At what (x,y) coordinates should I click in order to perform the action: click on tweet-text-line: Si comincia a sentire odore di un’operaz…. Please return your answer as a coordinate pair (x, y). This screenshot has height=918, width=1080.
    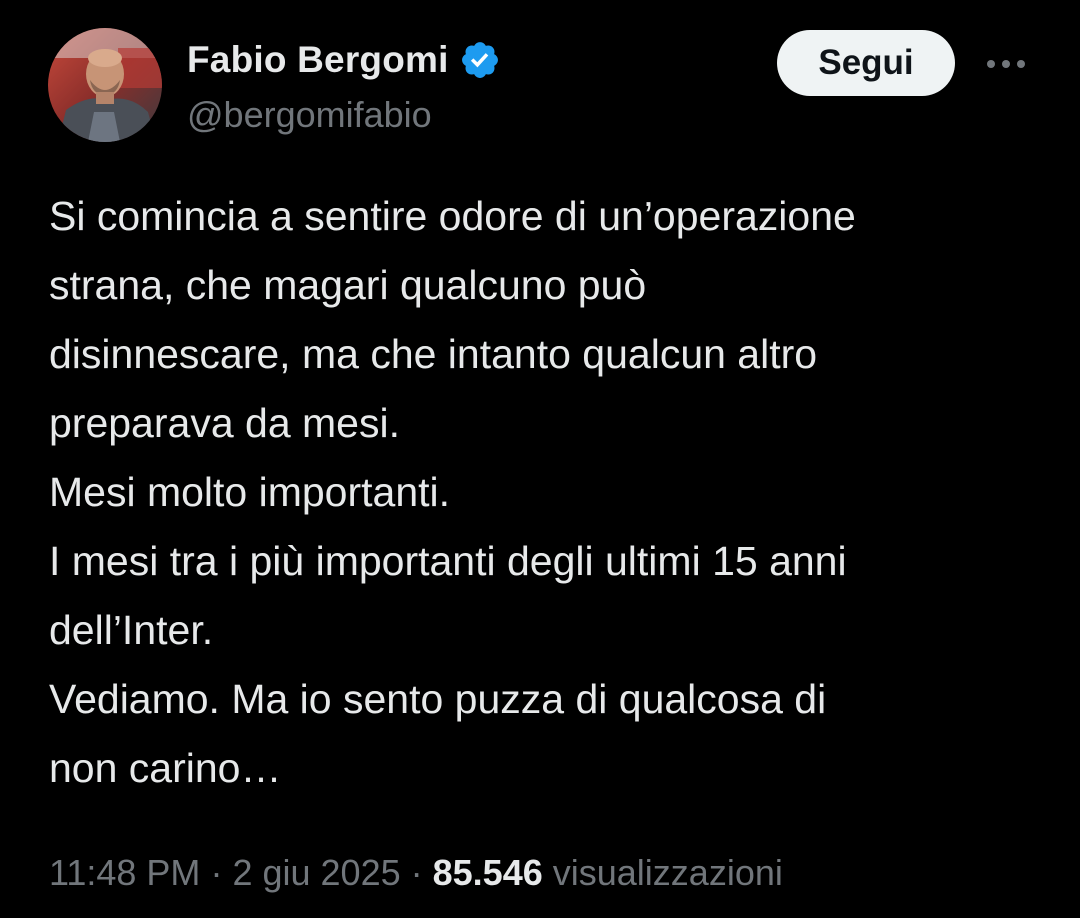
    Looking at the image, I should click on (452, 216).